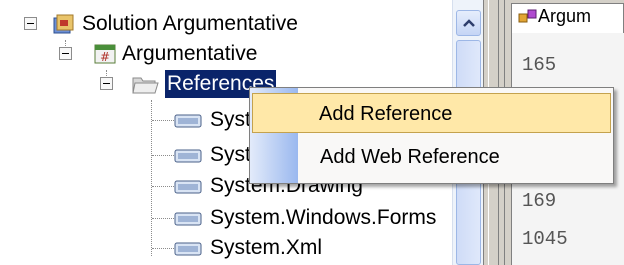  I want to click on tree-node-solution: Solution Argumentative, so click(226, 24).